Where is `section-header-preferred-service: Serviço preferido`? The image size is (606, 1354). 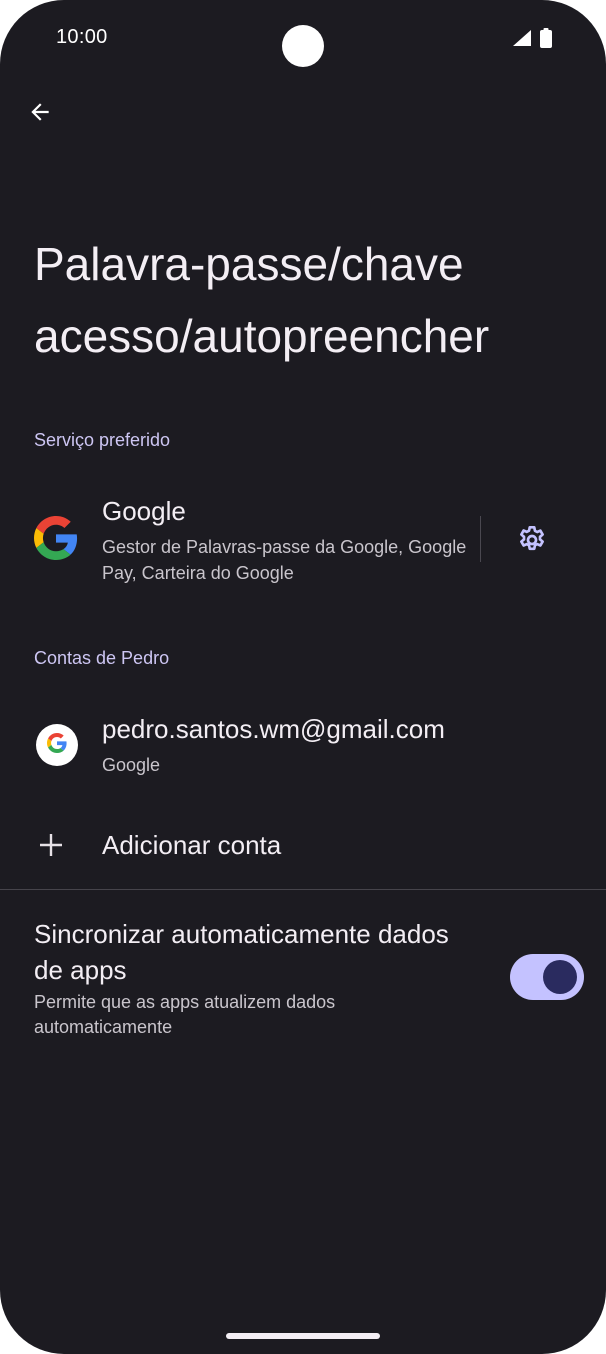
section-header-preferred-service: Serviço preferido is located at coordinates (102, 440).